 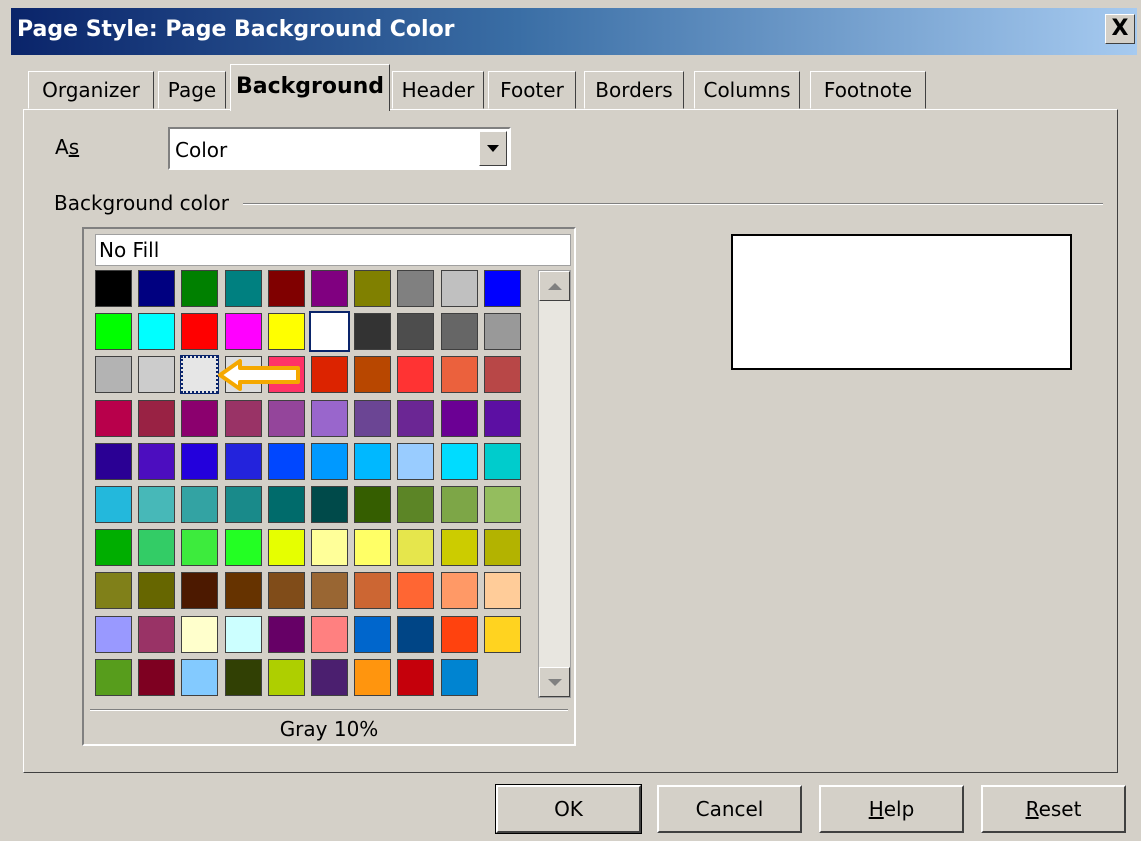 I want to click on tab-background: Background, so click(x=310, y=87).